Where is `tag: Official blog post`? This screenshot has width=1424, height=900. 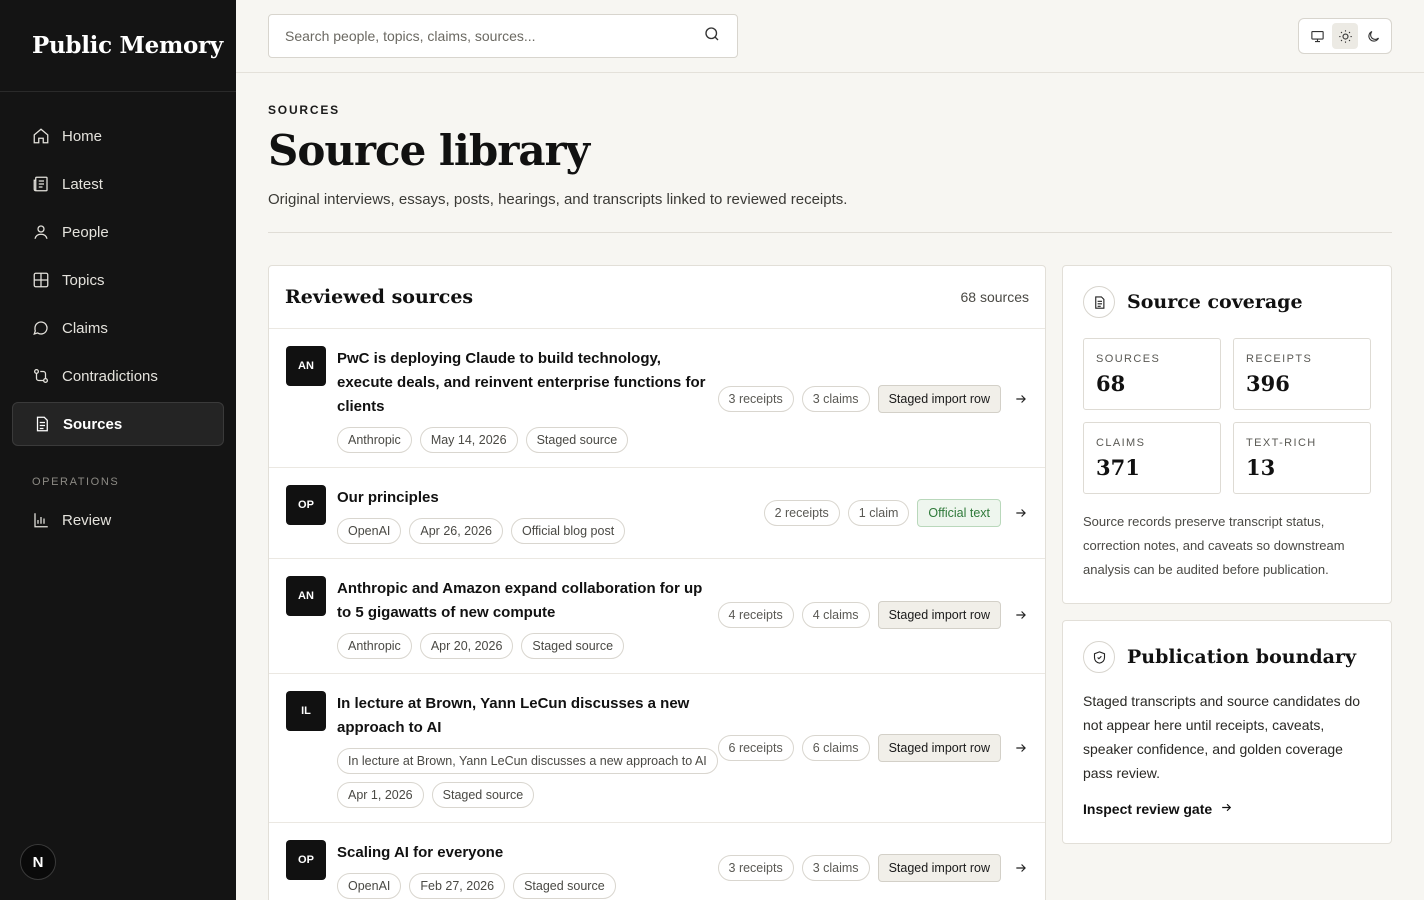
tag: Official blog post is located at coordinates (568, 531).